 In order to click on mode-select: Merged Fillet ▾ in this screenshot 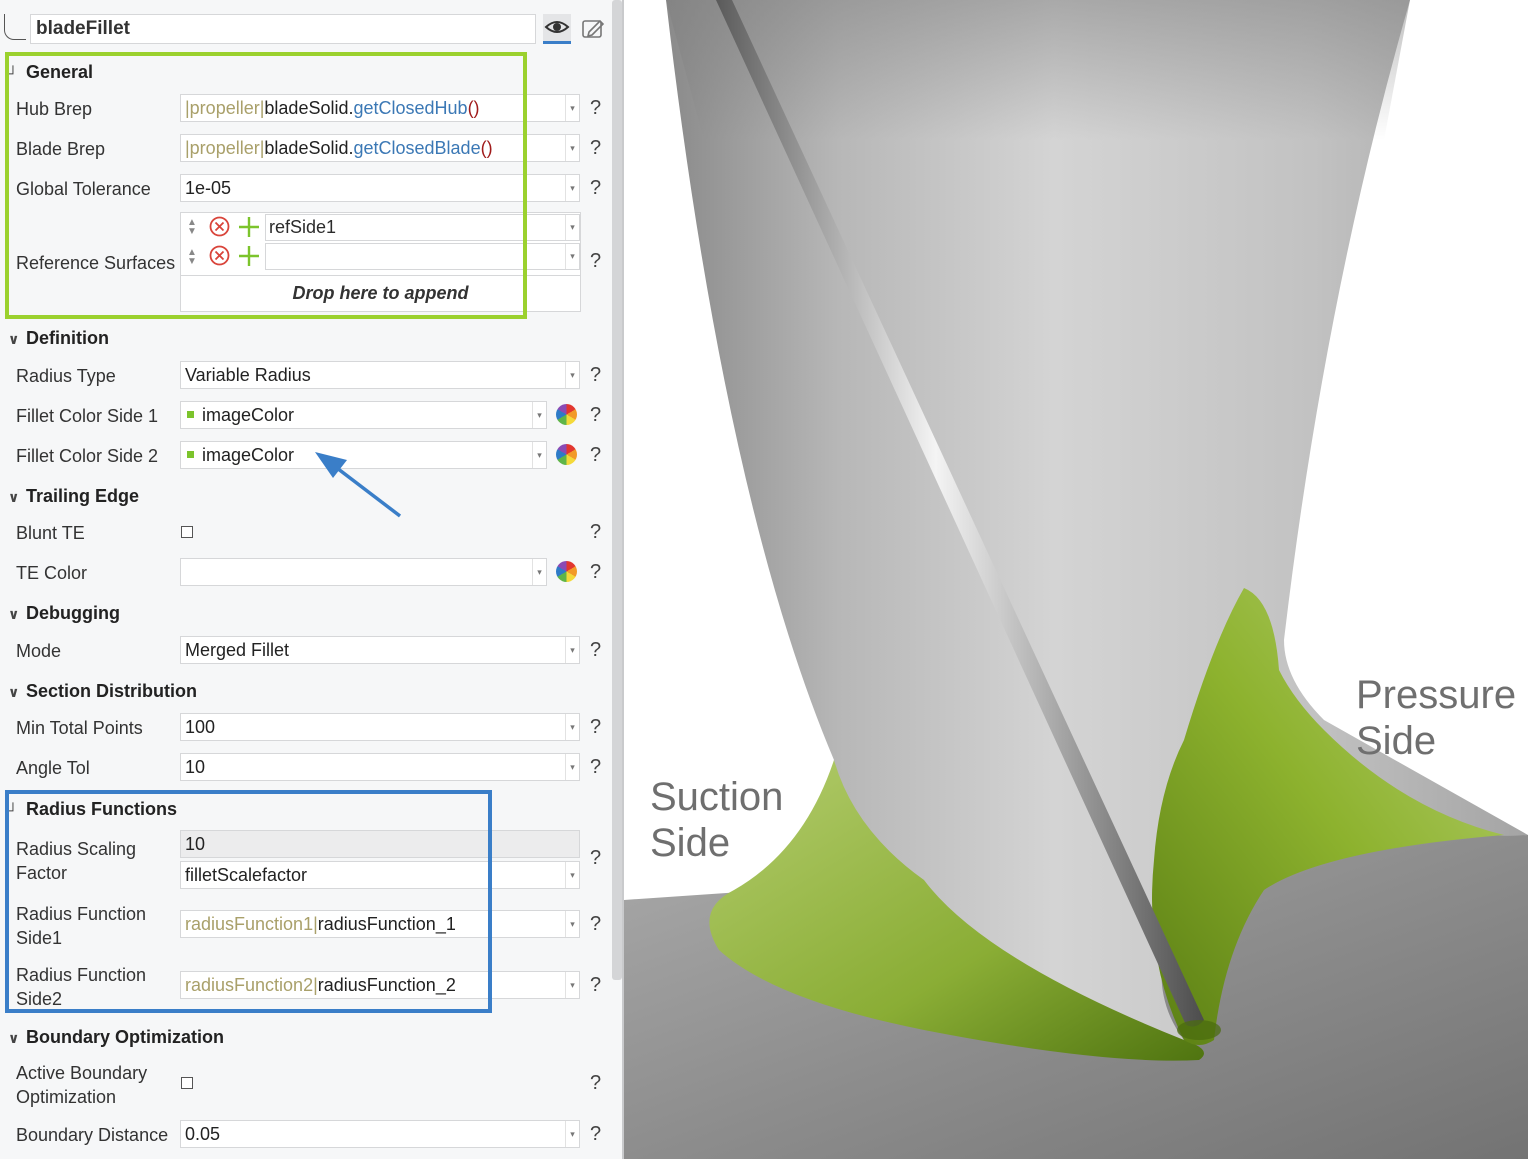, I will do `click(380, 650)`.